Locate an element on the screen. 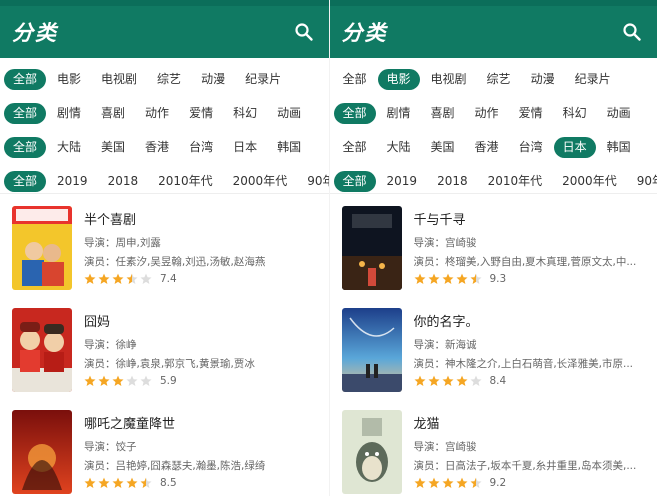 Image resolution: width=657 pixels, height=496 pixels. movie-list-item: 千与千寻 导演：宫崎骏 演员：柊瑠美,入野自由,夏木真理,菅原文太,中... 9.3 is located at coordinates (493, 252).